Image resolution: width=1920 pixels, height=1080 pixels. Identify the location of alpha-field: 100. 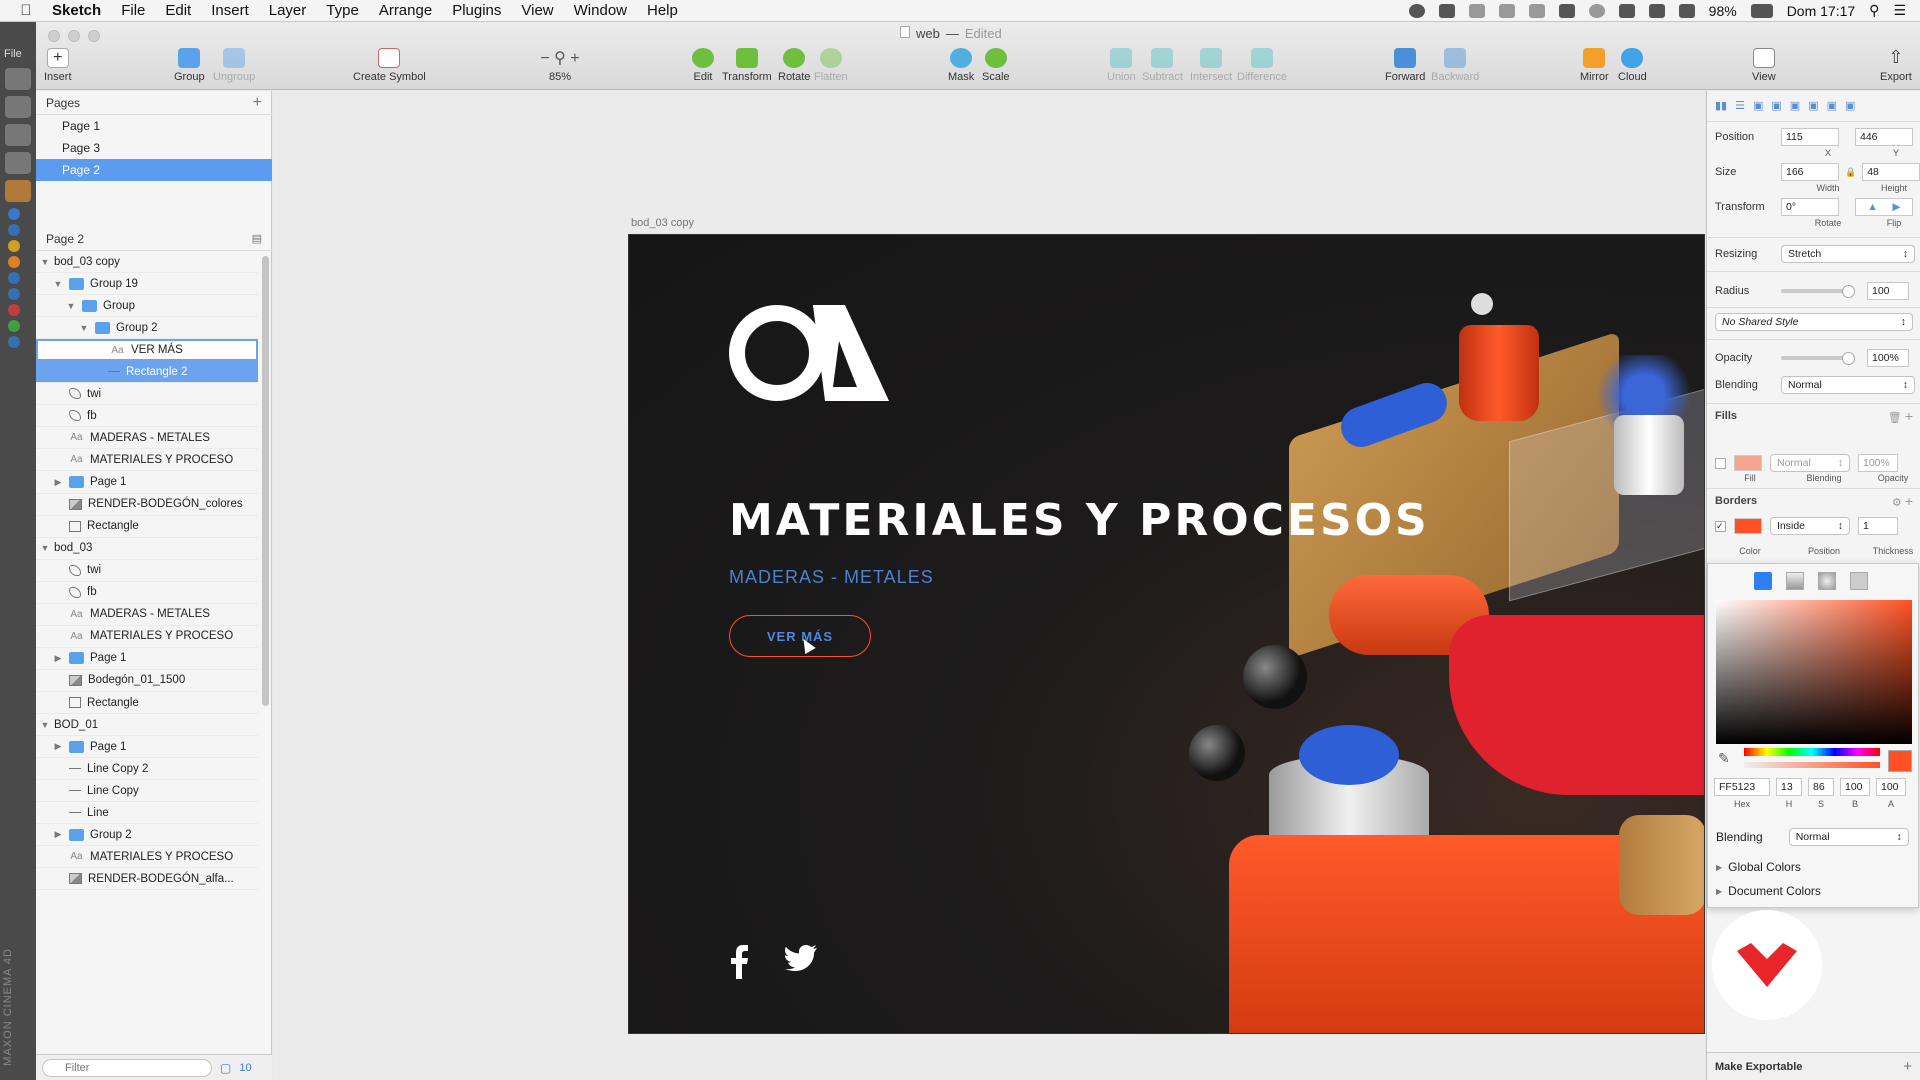
(1891, 787).